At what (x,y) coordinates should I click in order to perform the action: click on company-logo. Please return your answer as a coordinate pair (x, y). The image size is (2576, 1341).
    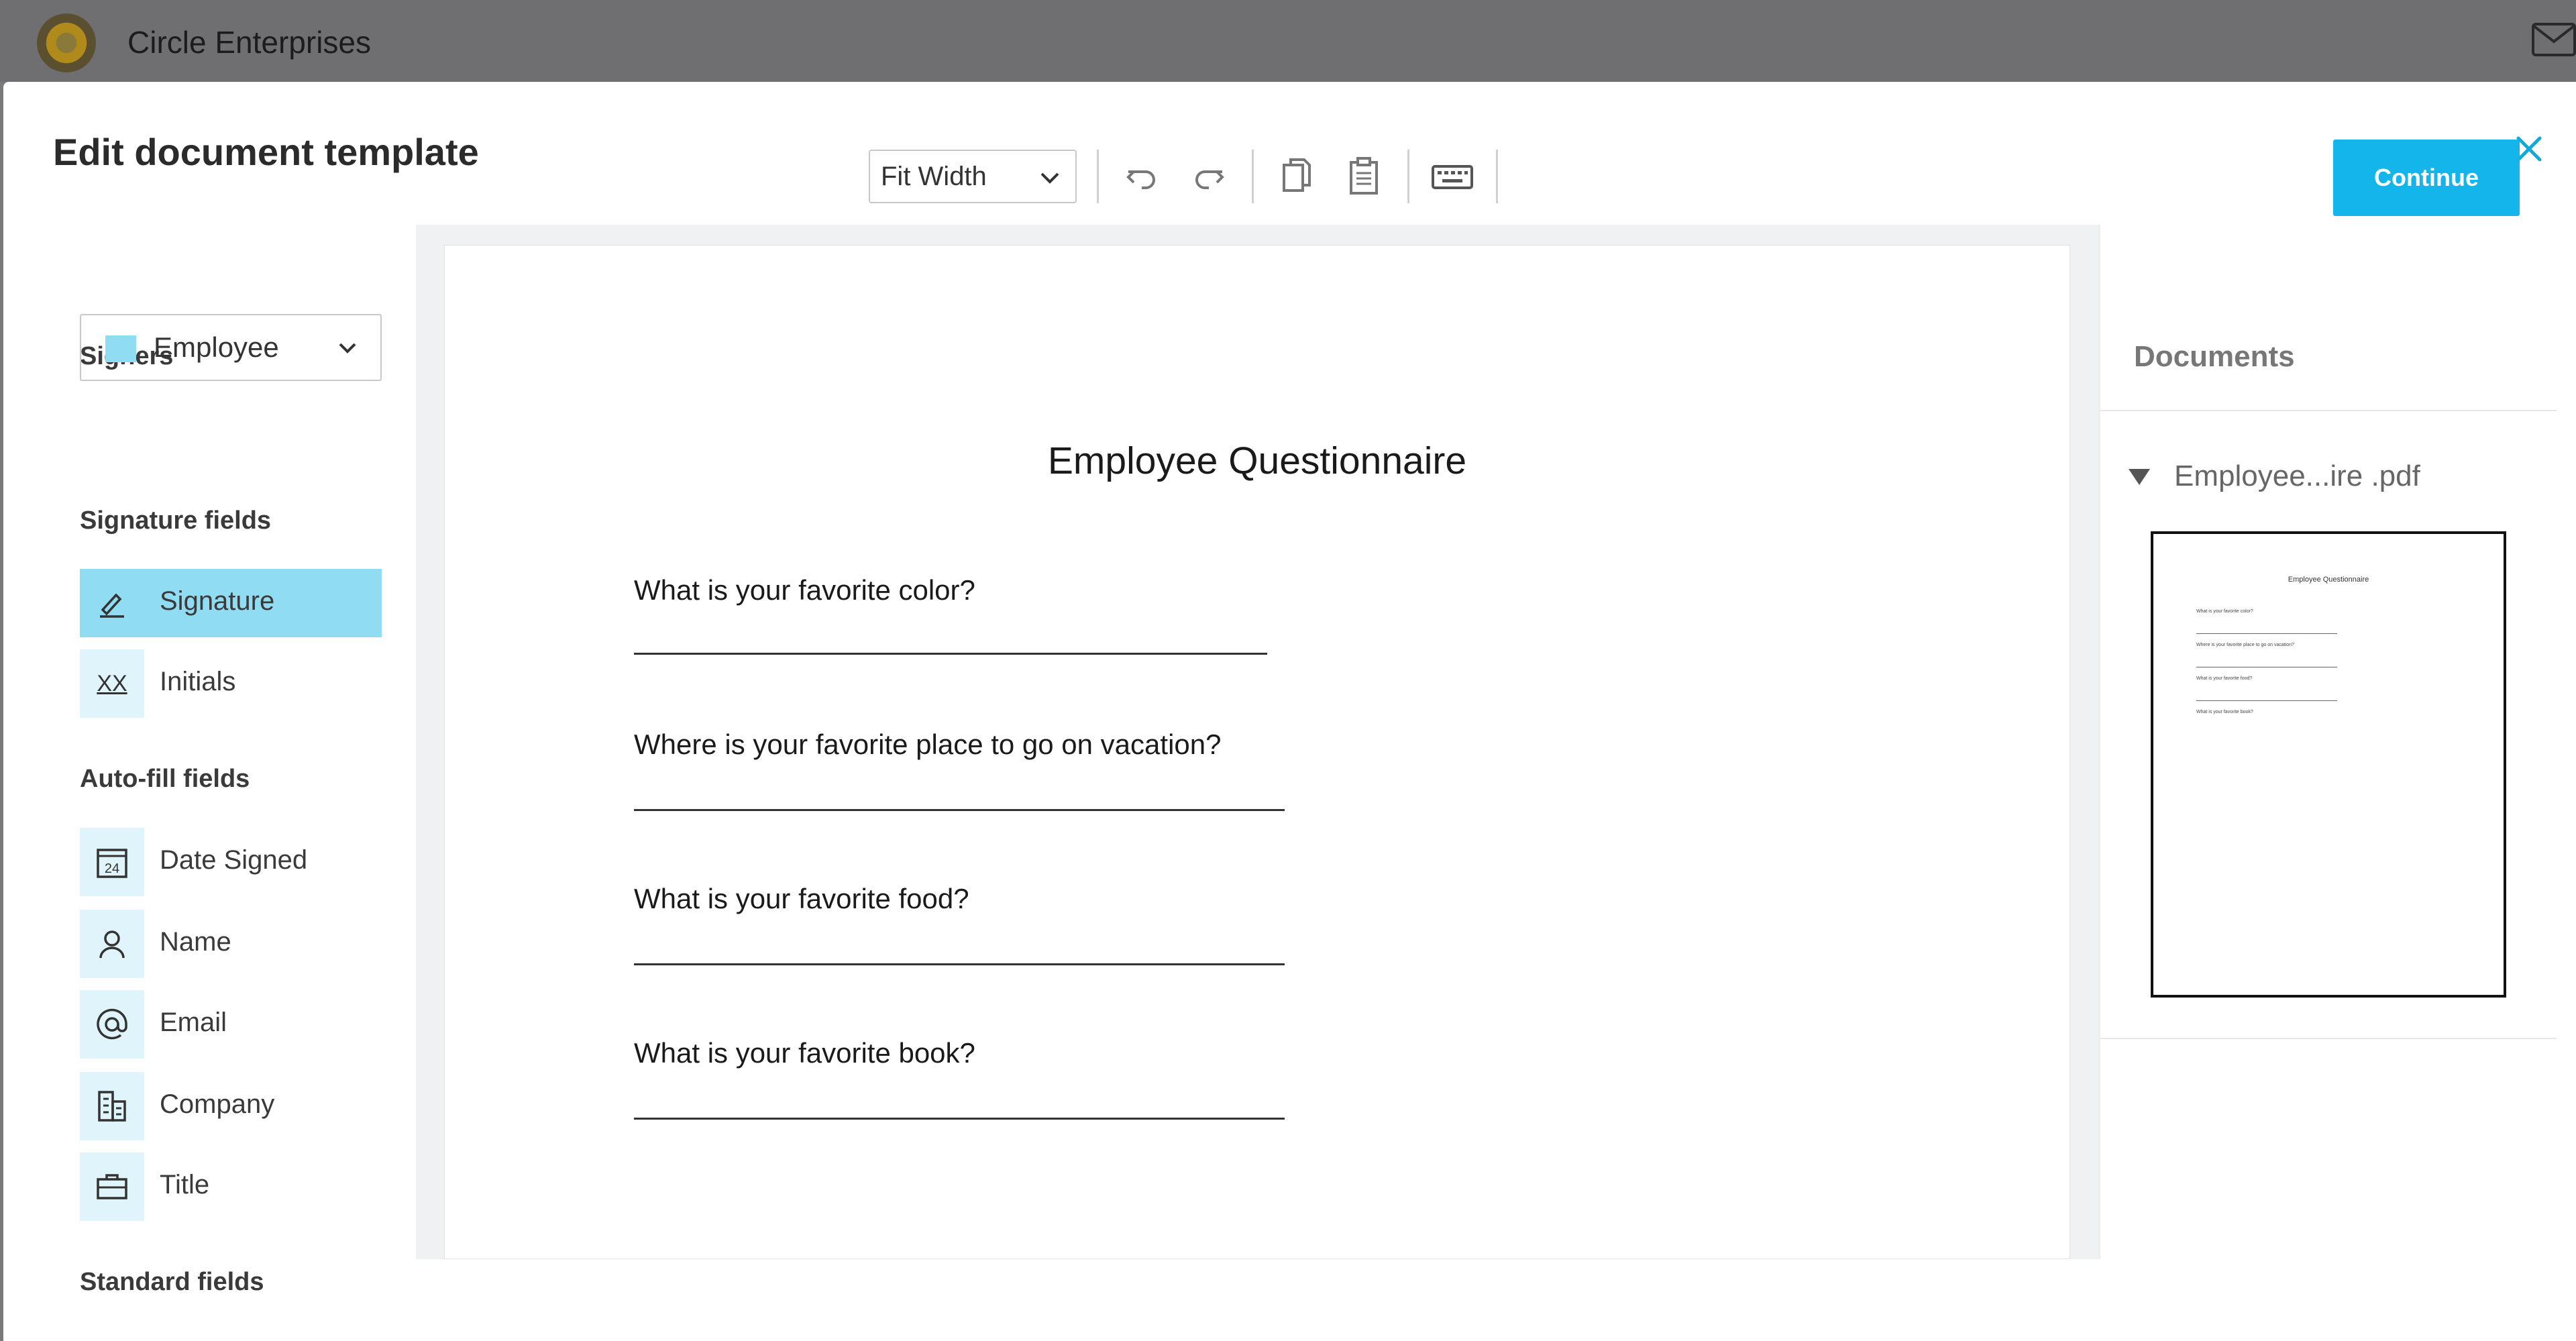
    Looking at the image, I should click on (66, 42).